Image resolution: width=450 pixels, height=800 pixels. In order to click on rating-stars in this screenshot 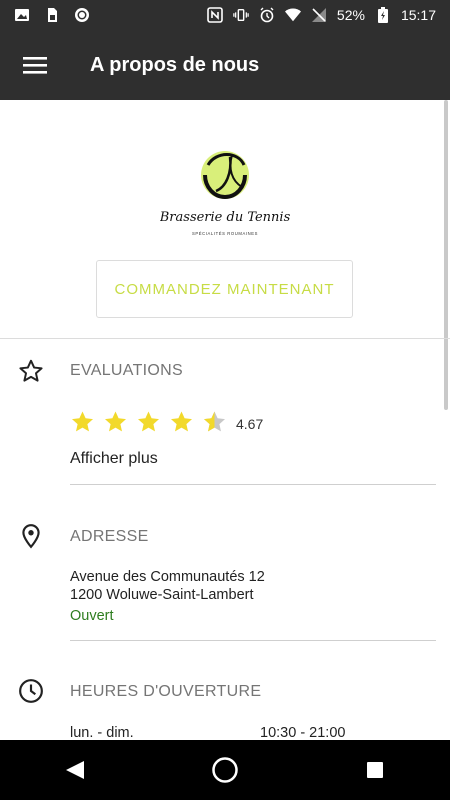, I will do `click(148, 422)`.